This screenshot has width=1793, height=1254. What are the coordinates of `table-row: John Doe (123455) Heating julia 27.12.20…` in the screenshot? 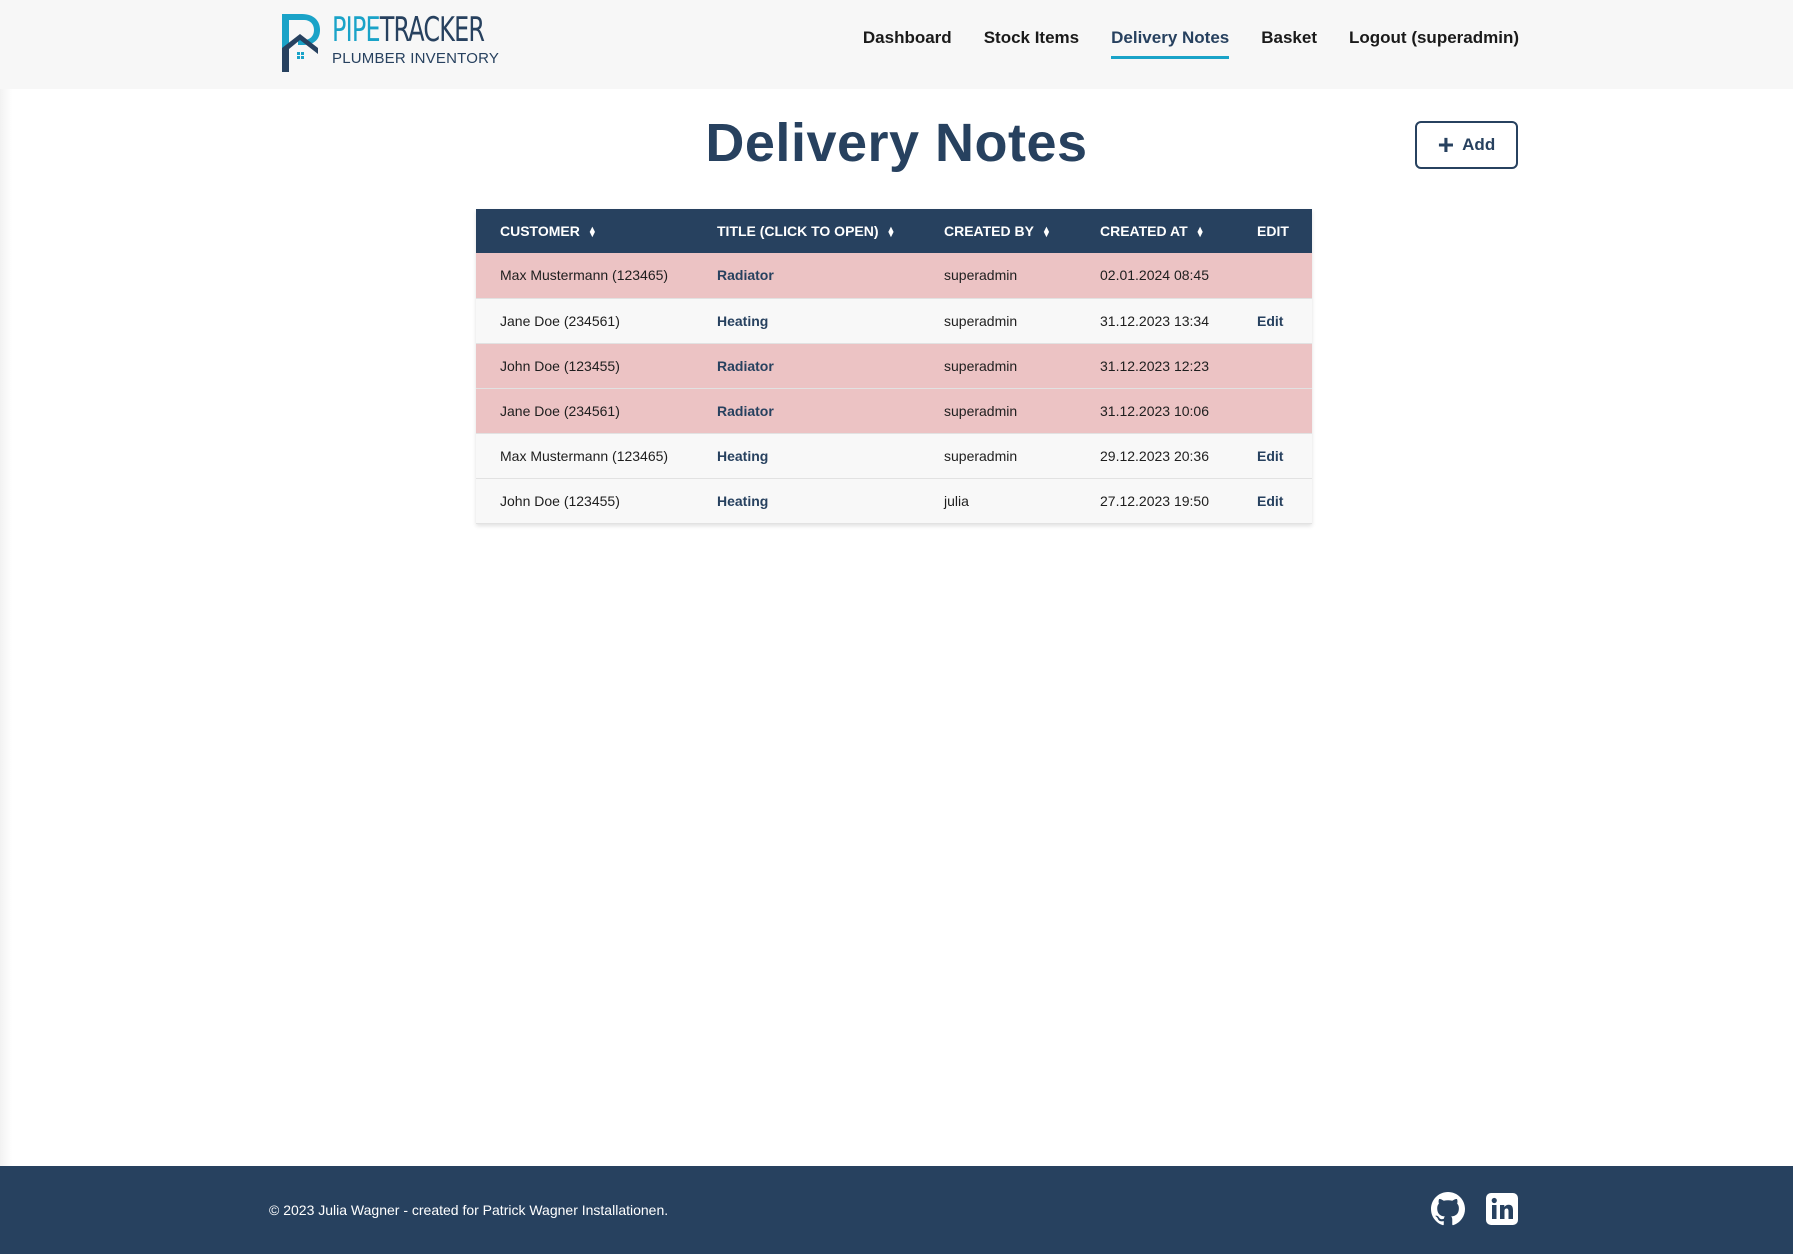 It's located at (894, 500).